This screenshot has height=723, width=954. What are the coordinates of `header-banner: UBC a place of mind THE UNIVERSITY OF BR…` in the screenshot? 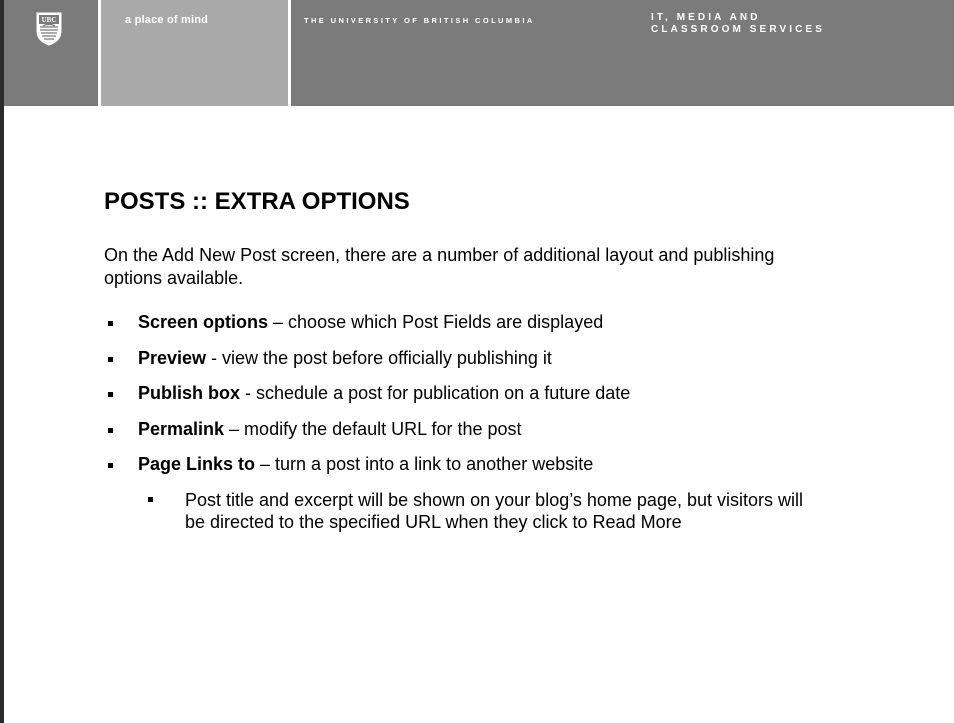 It's located at (479, 53).